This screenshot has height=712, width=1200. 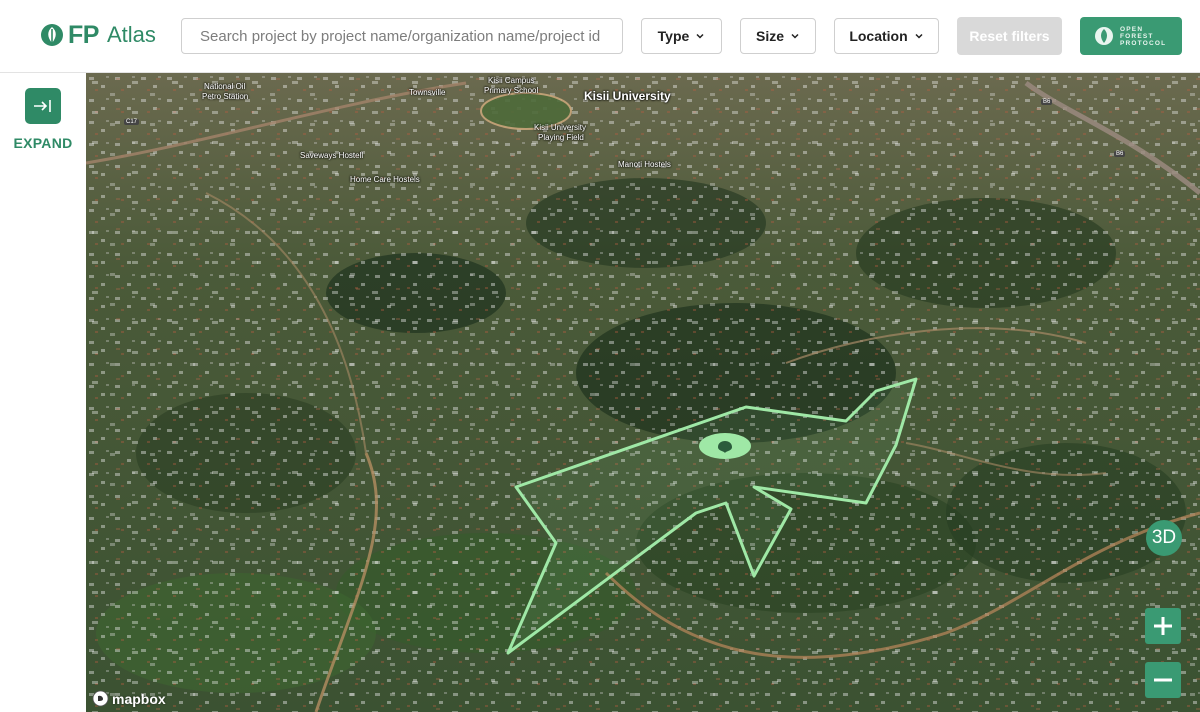 What do you see at coordinates (43, 143) in the screenshot?
I see `expand-label: EXPAND` at bounding box center [43, 143].